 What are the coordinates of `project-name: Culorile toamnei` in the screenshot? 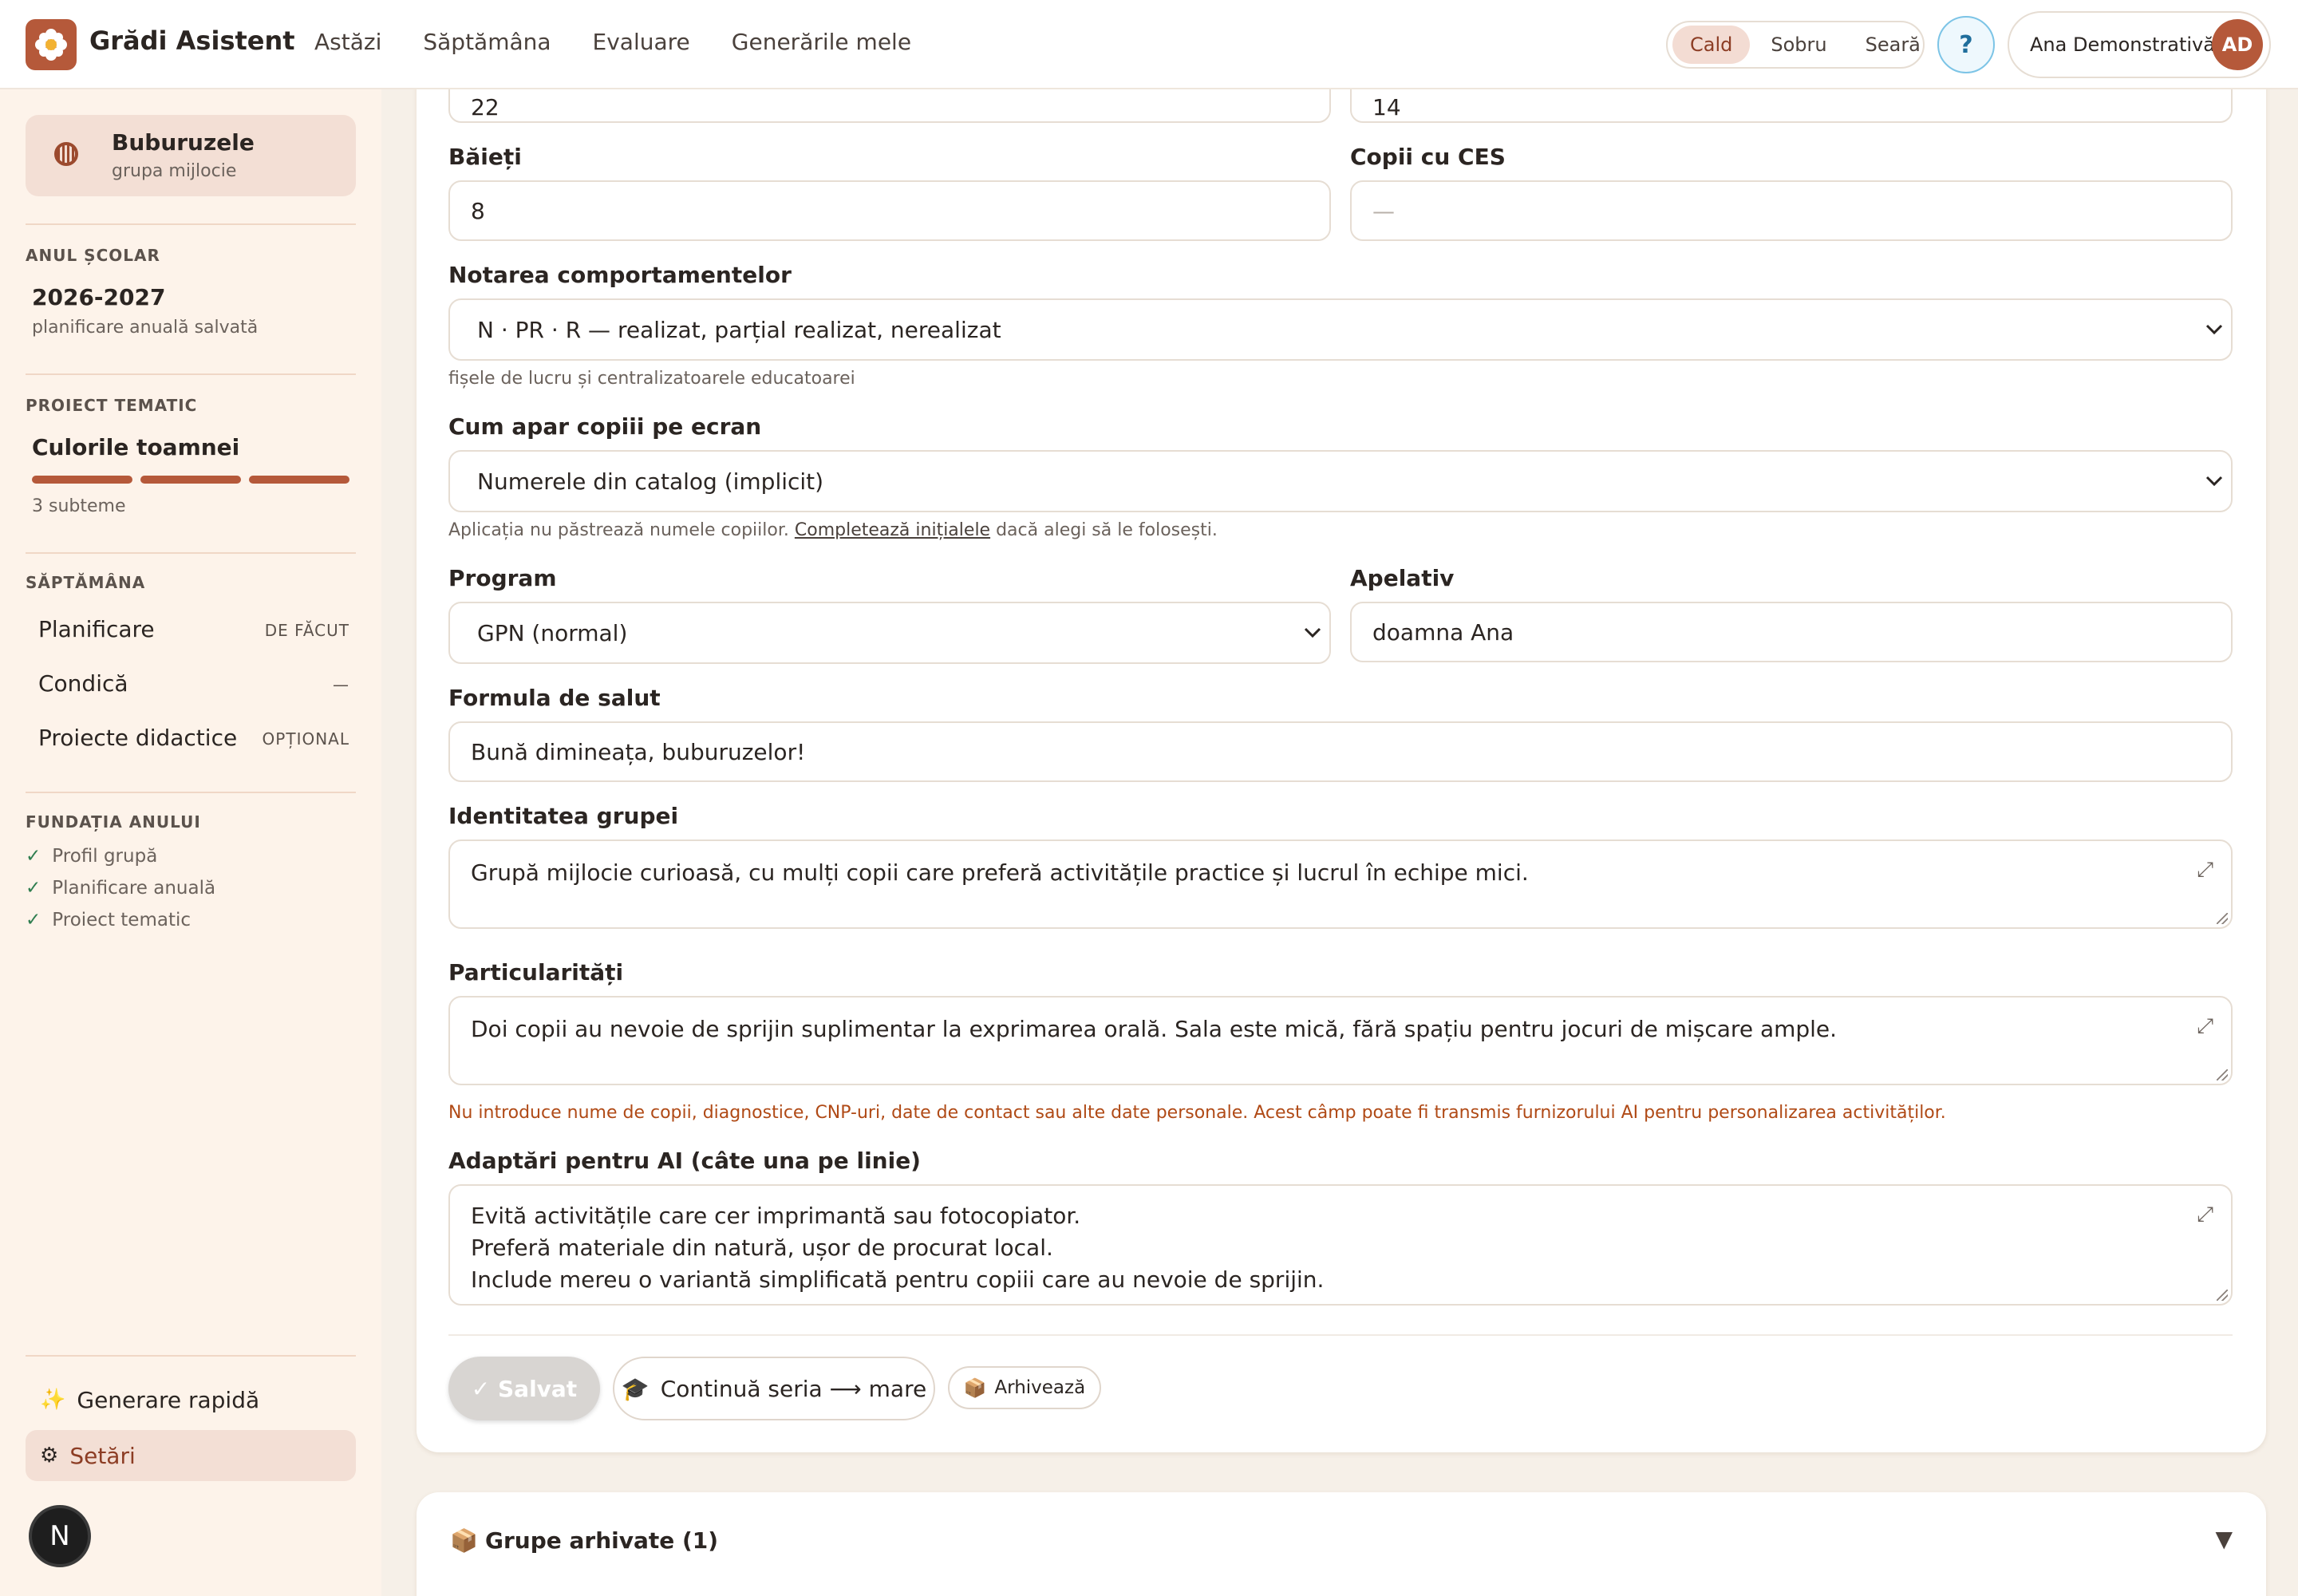 It's located at (136, 447).